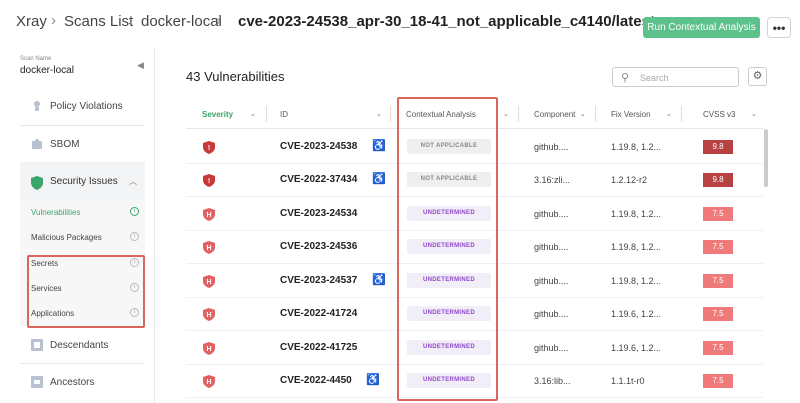 This screenshot has width=800, height=403. I want to click on sidebar-group-security-issues: Security Issues ︿, so click(82, 183).